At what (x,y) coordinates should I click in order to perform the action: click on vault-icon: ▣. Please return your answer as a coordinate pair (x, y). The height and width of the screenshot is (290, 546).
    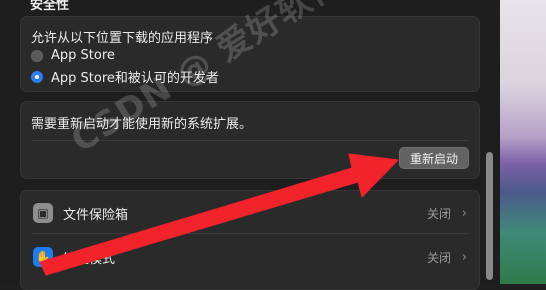
    Looking at the image, I should click on (43, 213).